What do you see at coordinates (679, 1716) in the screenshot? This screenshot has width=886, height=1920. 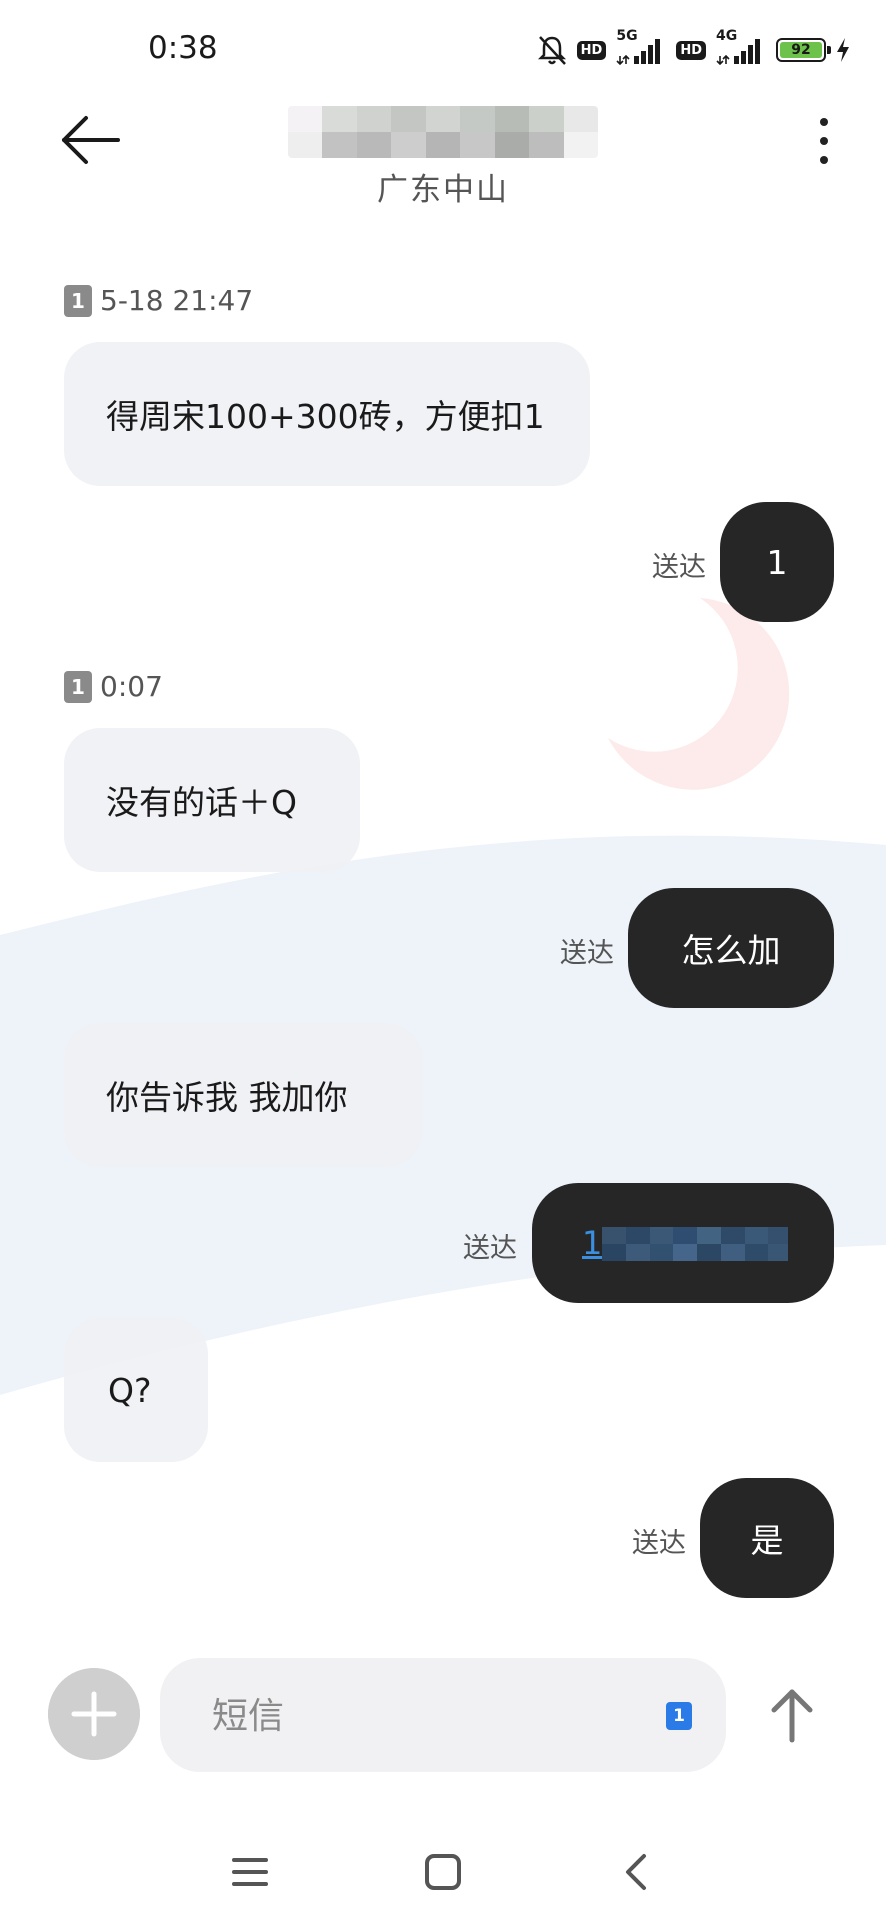 I see `sim-select-icon: 1` at bounding box center [679, 1716].